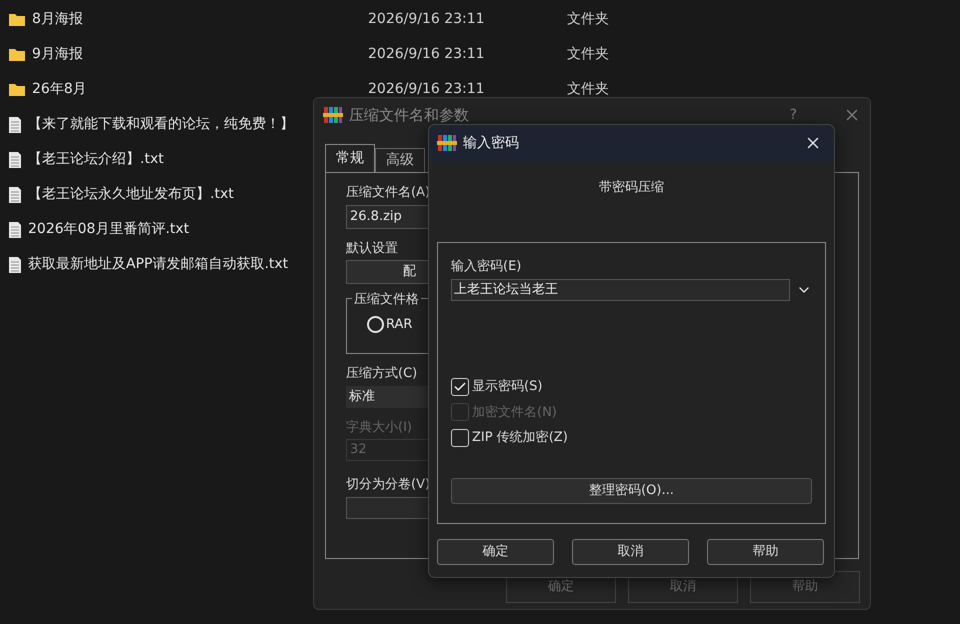 This screenshot has height=624, width=960. What do you see at coordinates (631, 188) in the screenshot?
I see `dialog-heading: 带密码压缩` at bounding box center [631, 188].